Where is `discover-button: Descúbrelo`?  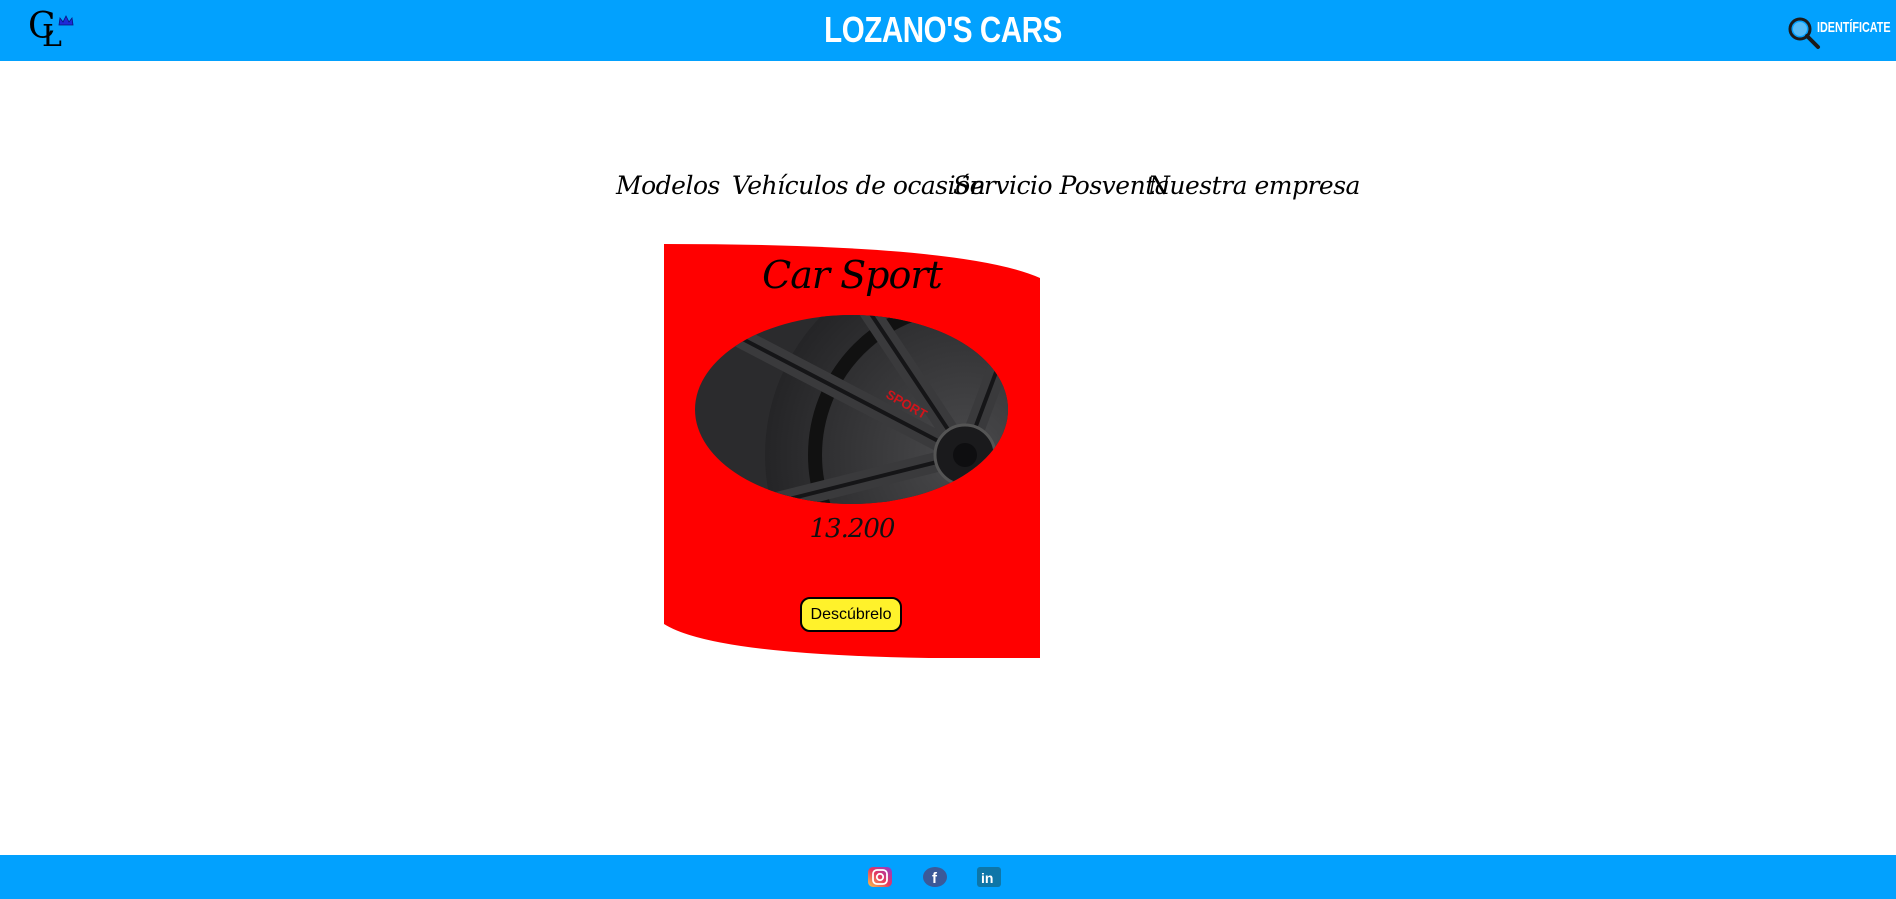 discover-button: Descúbrelo is located at coordinates (851, 614).